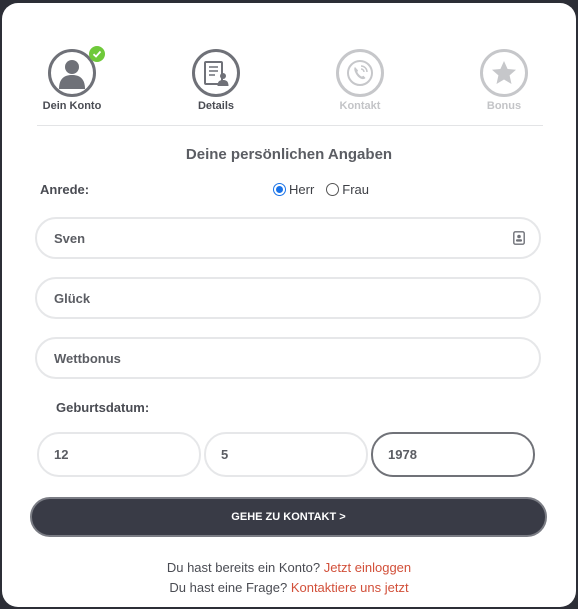 This screenshot has width=578, height=609. I want to click on birth-day-value: 12, so click(61, 454).